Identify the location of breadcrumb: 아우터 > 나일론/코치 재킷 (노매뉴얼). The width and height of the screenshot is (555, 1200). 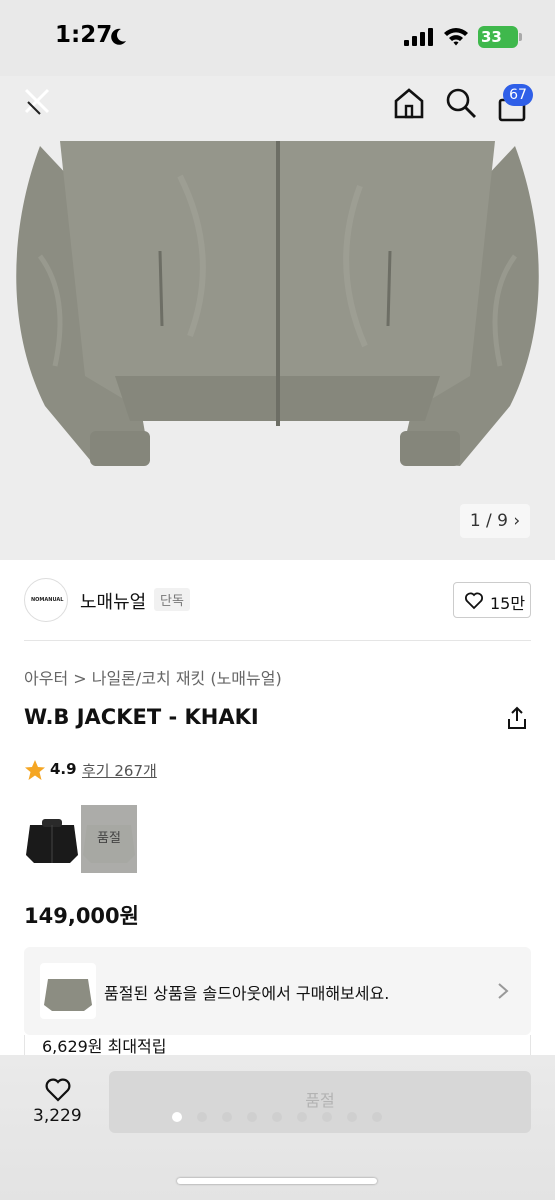
(153, 677).